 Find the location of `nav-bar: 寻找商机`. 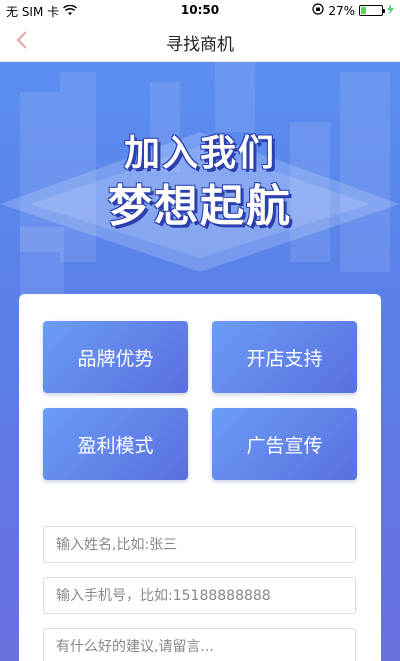

nav-bar: 寻找商机 is located at coordinates (200, 41).